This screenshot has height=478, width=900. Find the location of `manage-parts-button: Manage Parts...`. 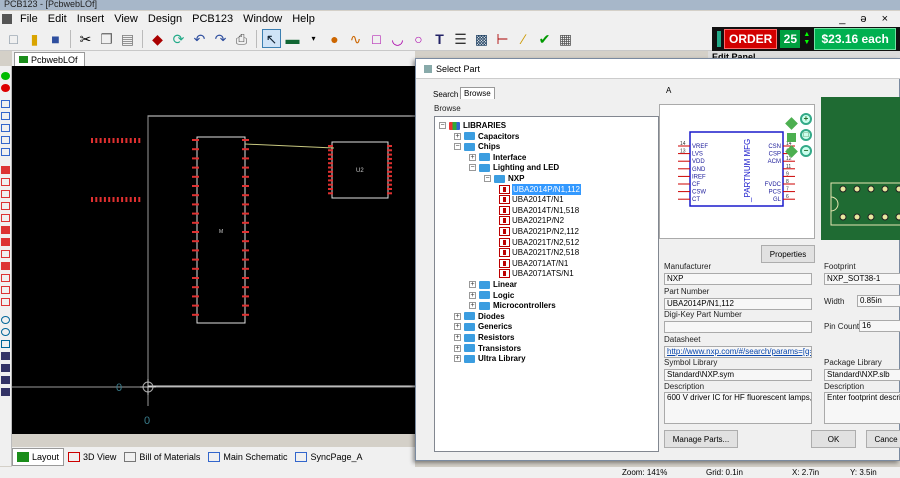

manage-parts-button: Manage Parts... is located at coordinates (701, 439).